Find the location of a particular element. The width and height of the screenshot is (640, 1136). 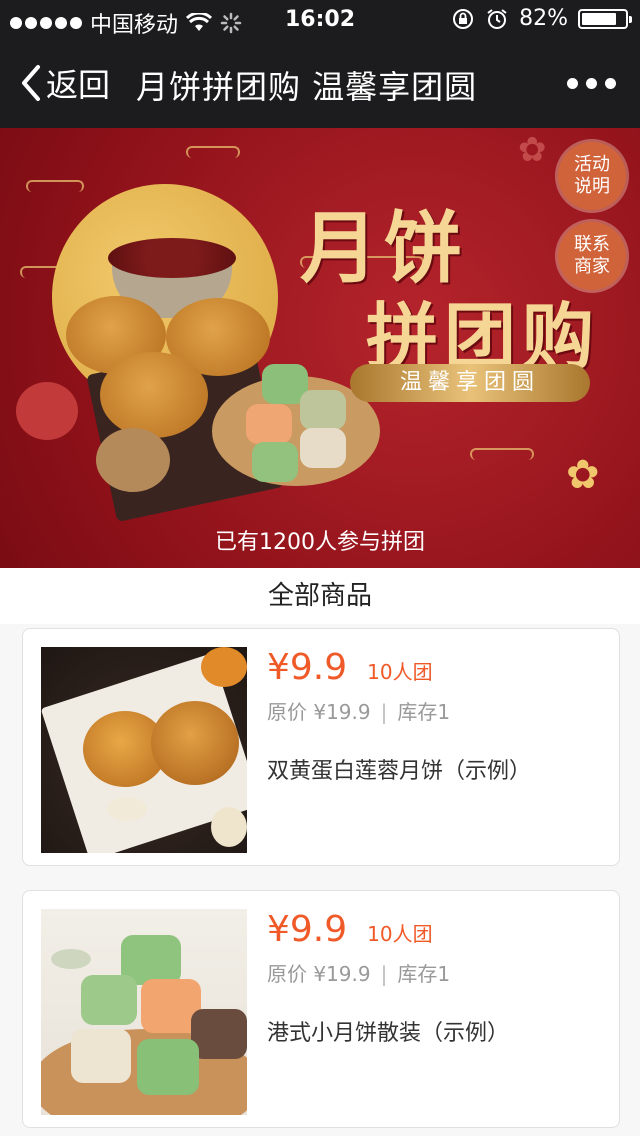

activity-info-button: 活动说明 is located at coordinates (592, 176).